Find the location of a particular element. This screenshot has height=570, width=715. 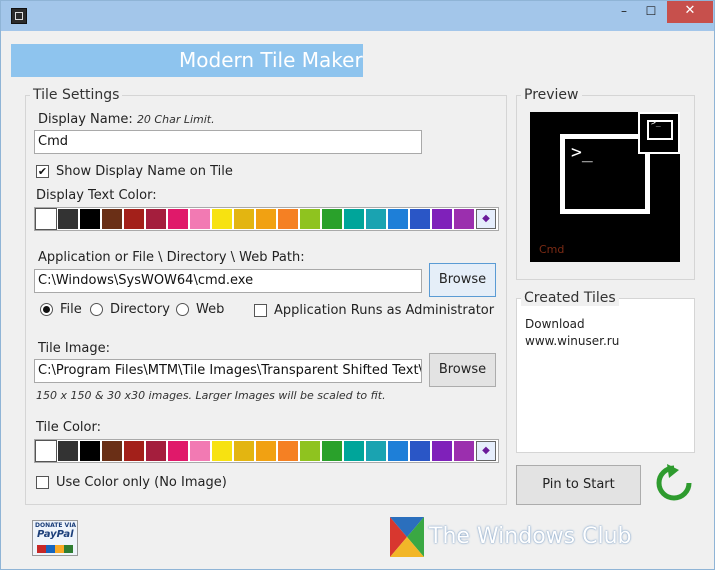

display-text-color-palette: ◆ is located at coordinates (266, 219).